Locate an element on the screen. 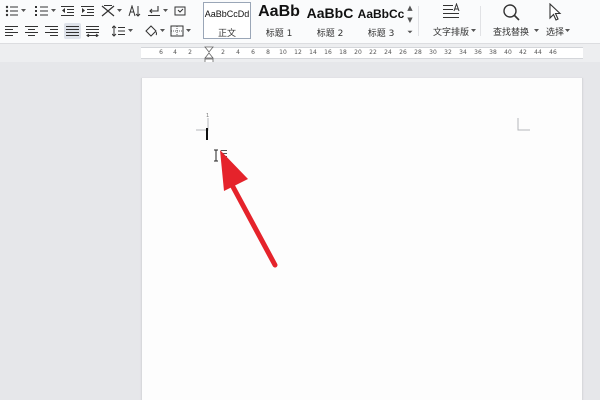 This screenshot has height=400, width=600. show-marks-button is located at coordinates (180, 11).